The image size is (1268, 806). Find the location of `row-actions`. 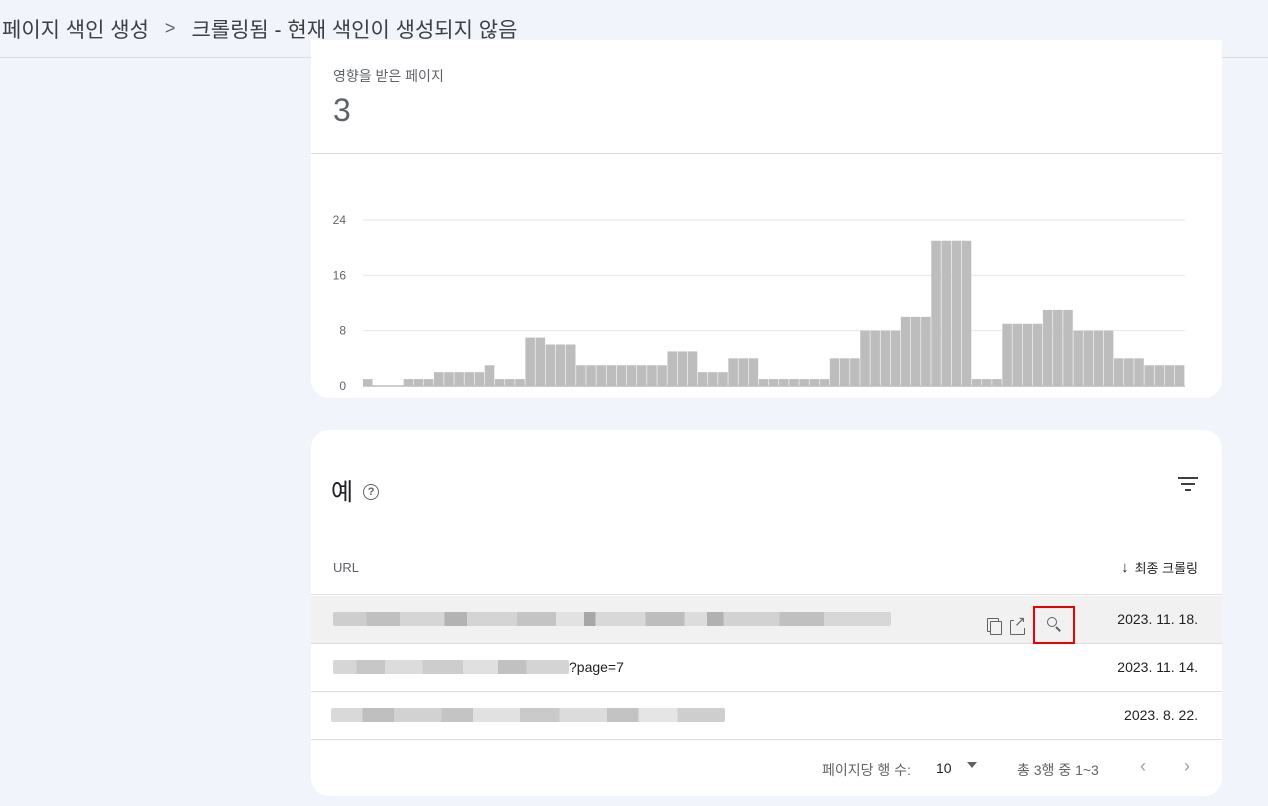

row-actions is located at coordinates (1029, 625).